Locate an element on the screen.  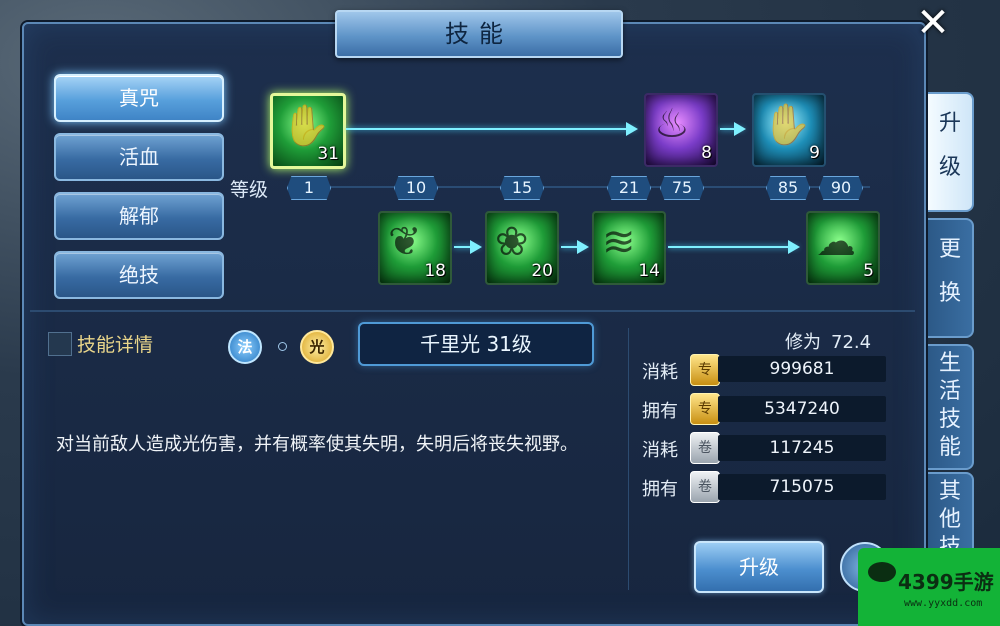
section-divider is located at coordinates (472, 311).